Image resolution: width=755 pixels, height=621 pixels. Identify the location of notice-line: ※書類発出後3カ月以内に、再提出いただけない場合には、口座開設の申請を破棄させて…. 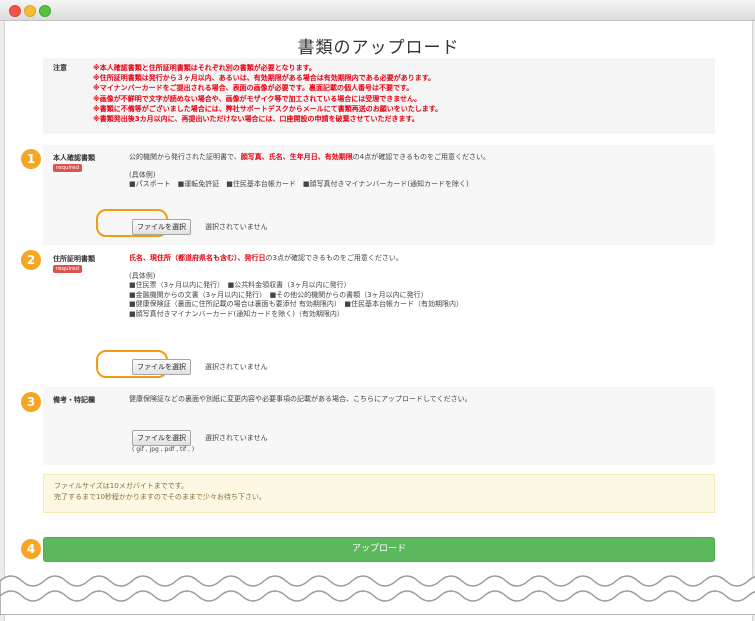
(256, 119).